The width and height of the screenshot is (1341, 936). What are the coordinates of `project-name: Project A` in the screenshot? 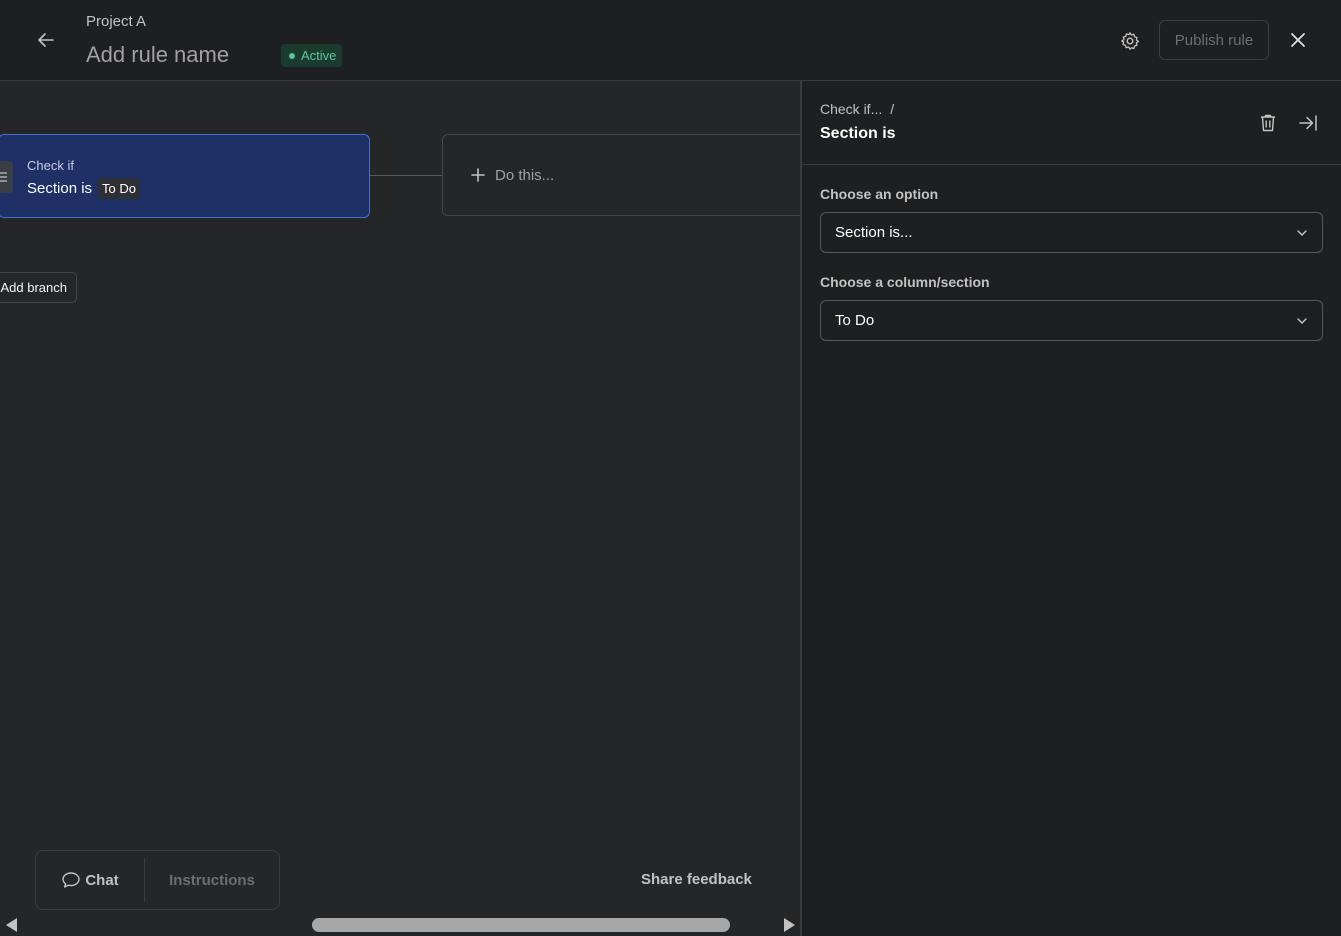 It's located at (116, 21).